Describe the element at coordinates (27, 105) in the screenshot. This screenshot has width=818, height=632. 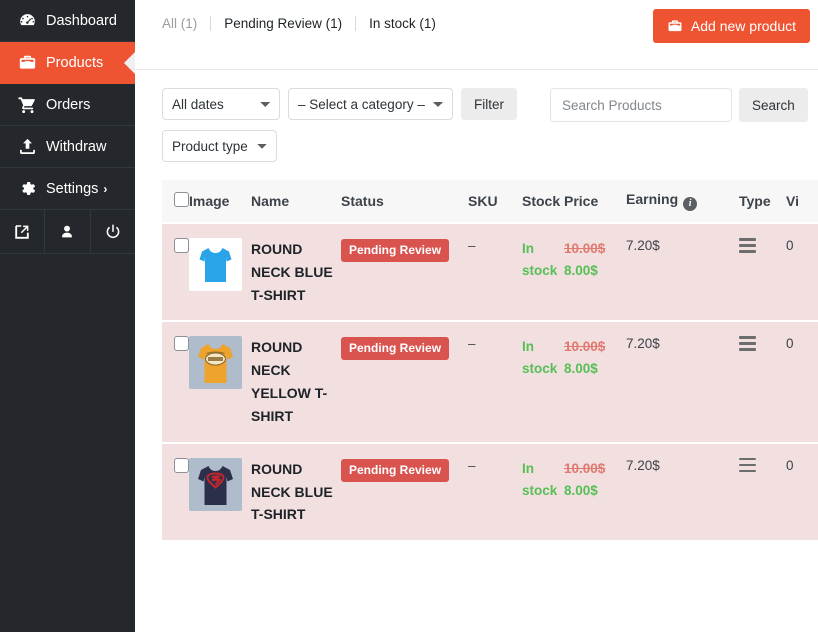
I see `cart-icon` at that location.